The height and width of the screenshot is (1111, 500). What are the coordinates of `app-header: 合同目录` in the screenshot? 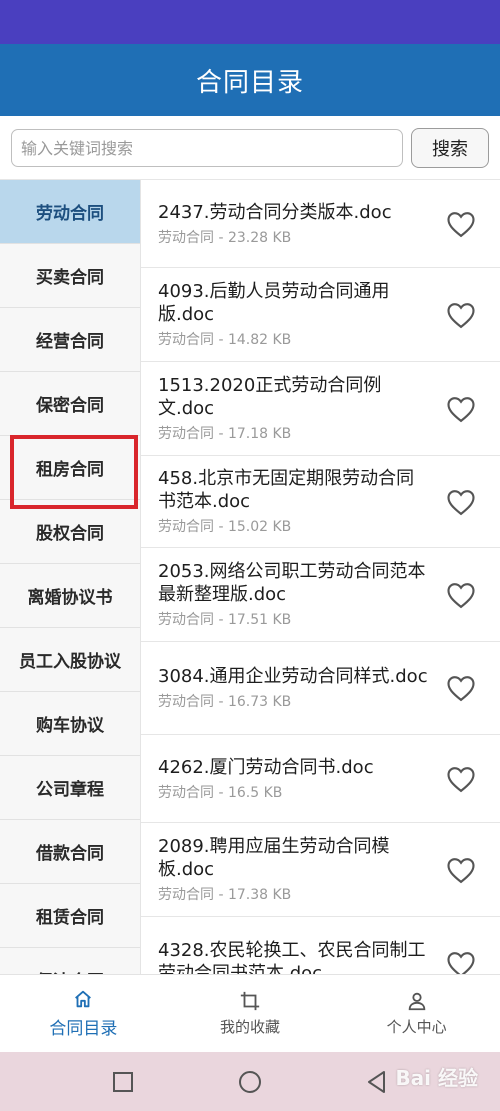 It's located at (250, 80).